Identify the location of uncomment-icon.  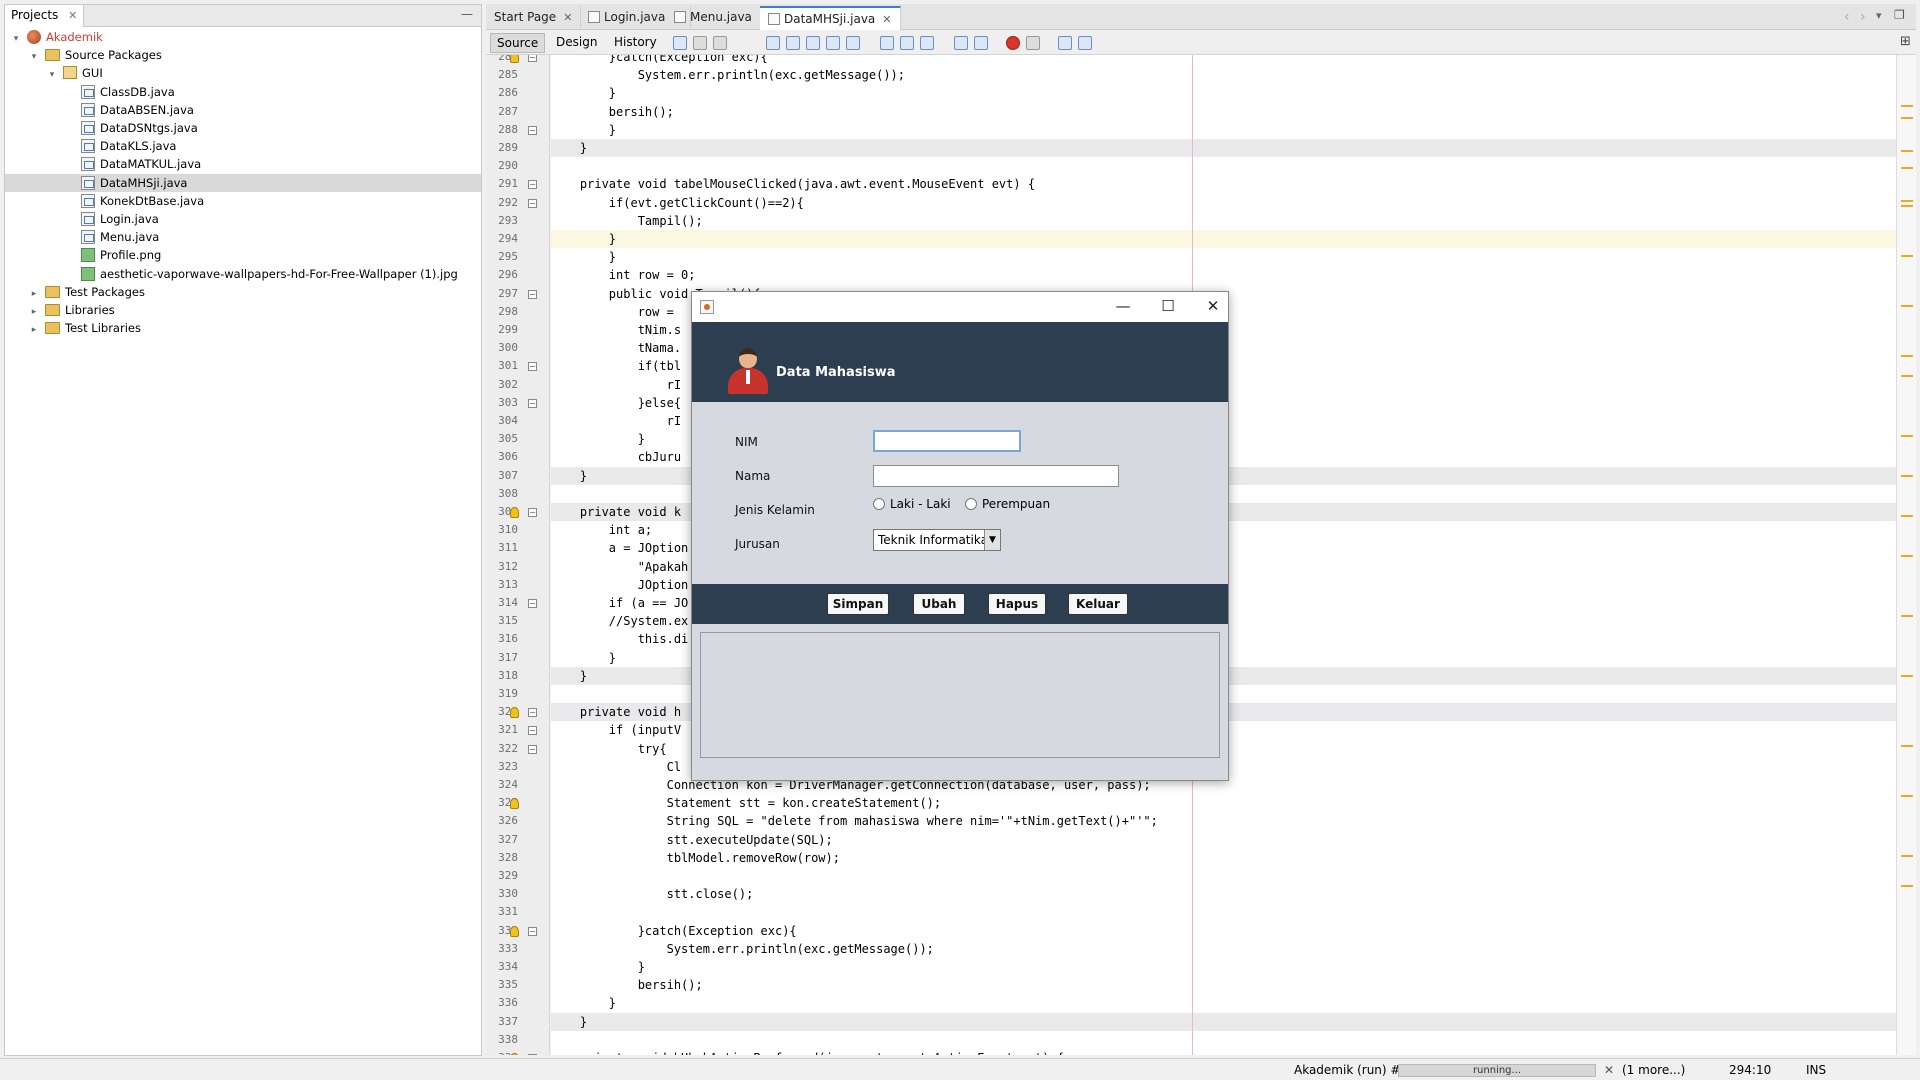
(1085, 43).